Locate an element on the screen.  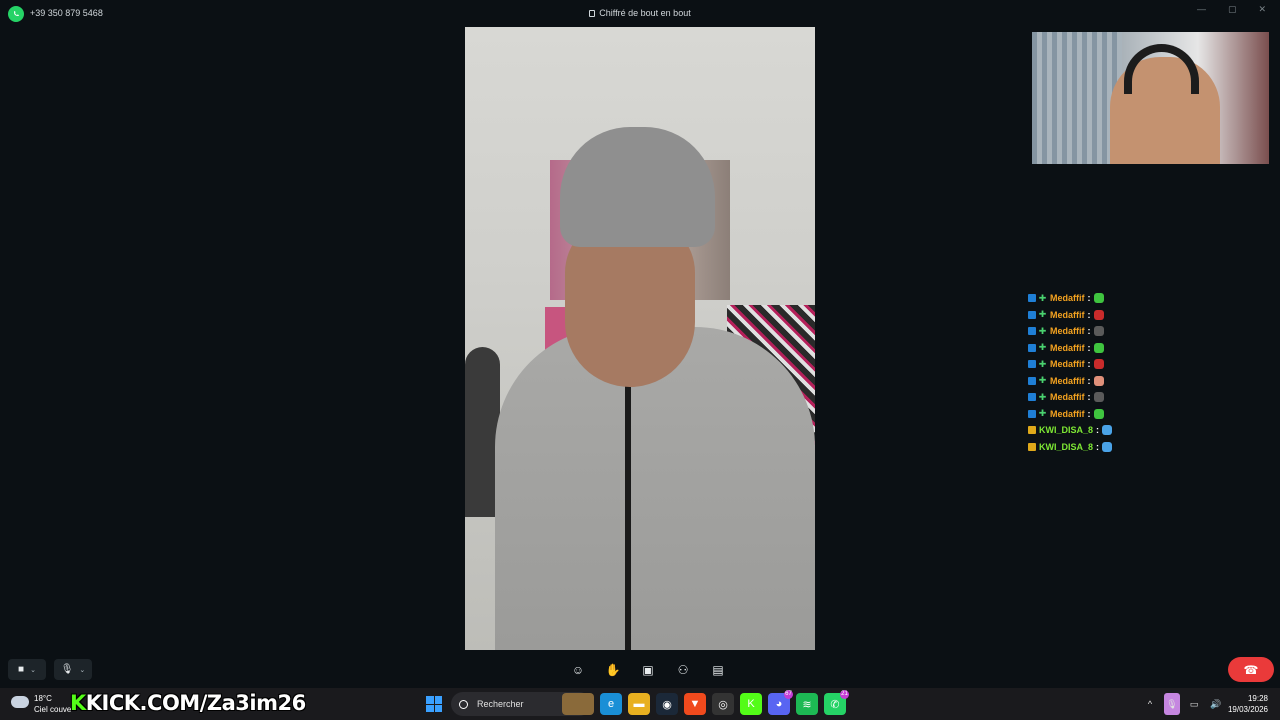
reactions-button: ☺ is located at coordinates (578, 670).